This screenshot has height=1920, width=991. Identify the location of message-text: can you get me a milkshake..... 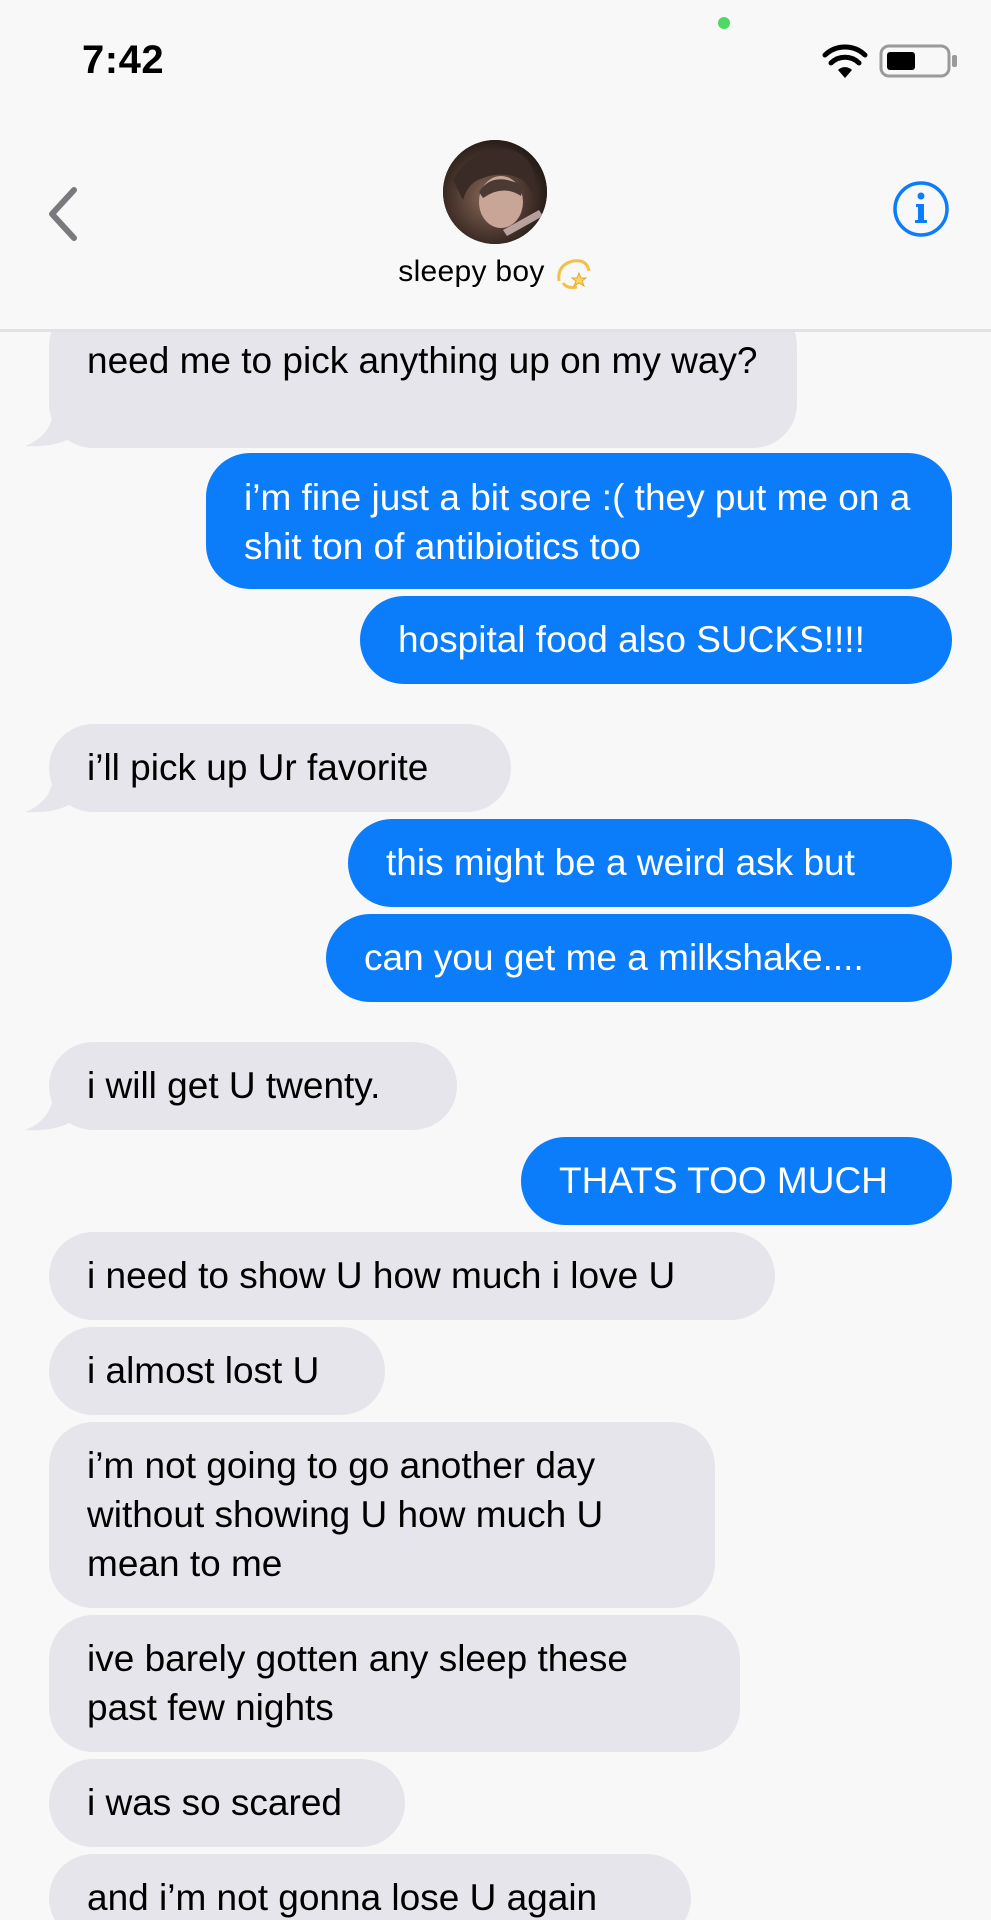
(614, 957).